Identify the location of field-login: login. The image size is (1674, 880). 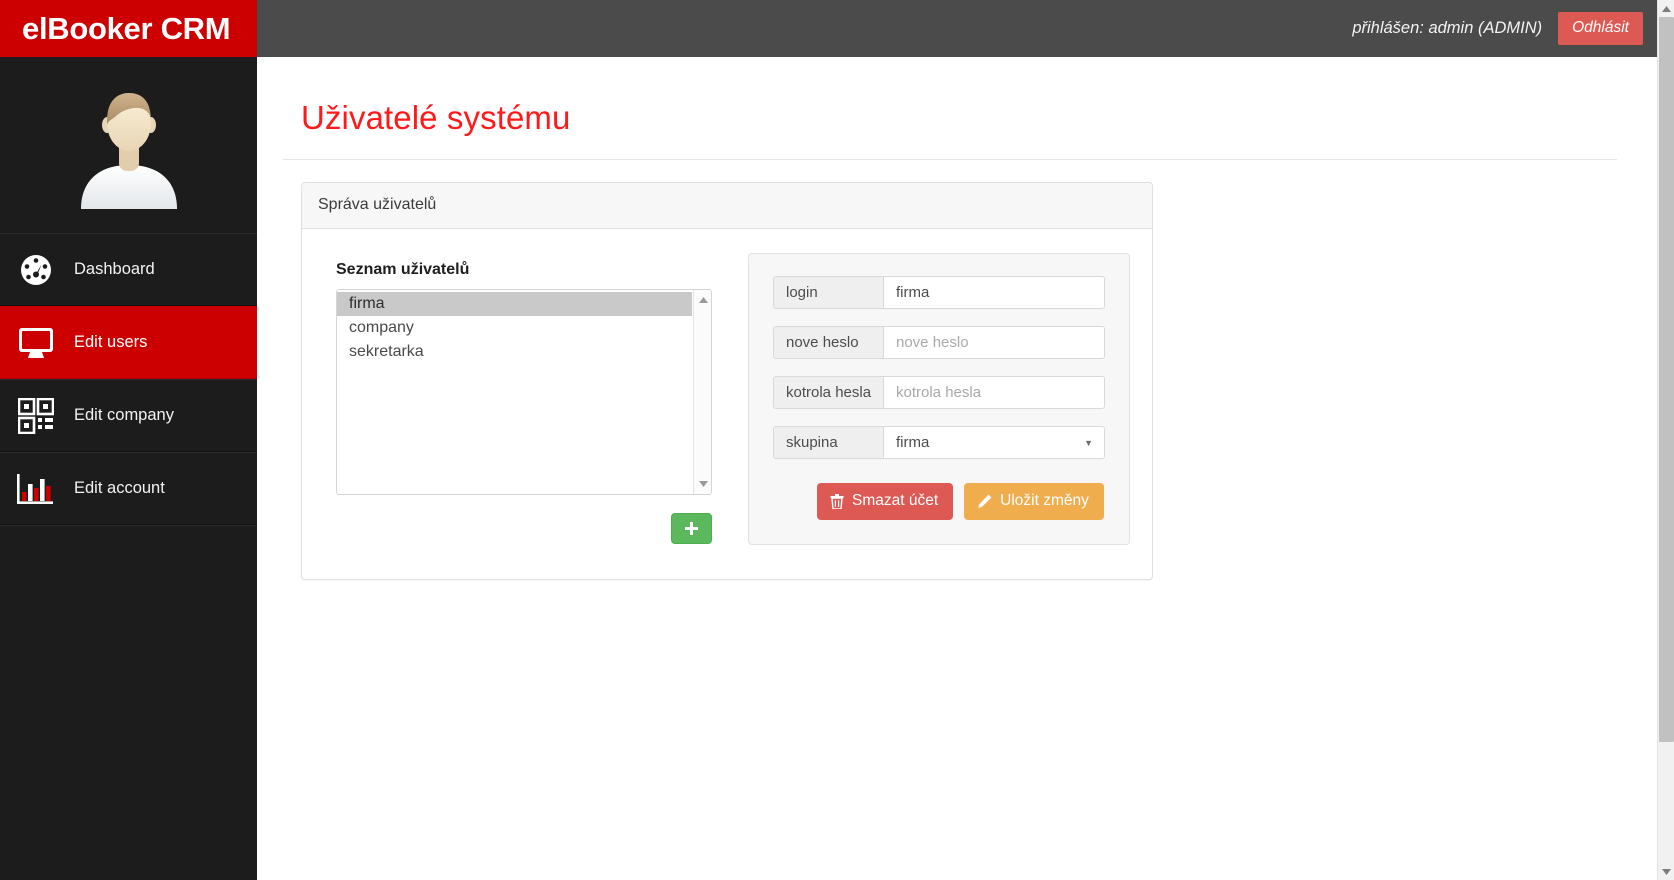
(939, 292).